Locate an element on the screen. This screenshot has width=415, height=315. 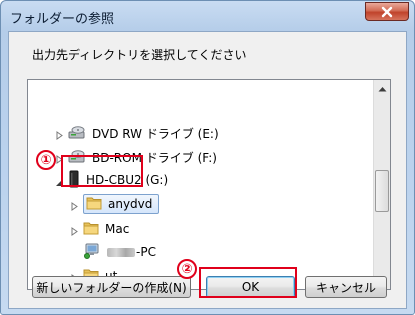
dvd-drive-icon is located at coordinates (77, 133).